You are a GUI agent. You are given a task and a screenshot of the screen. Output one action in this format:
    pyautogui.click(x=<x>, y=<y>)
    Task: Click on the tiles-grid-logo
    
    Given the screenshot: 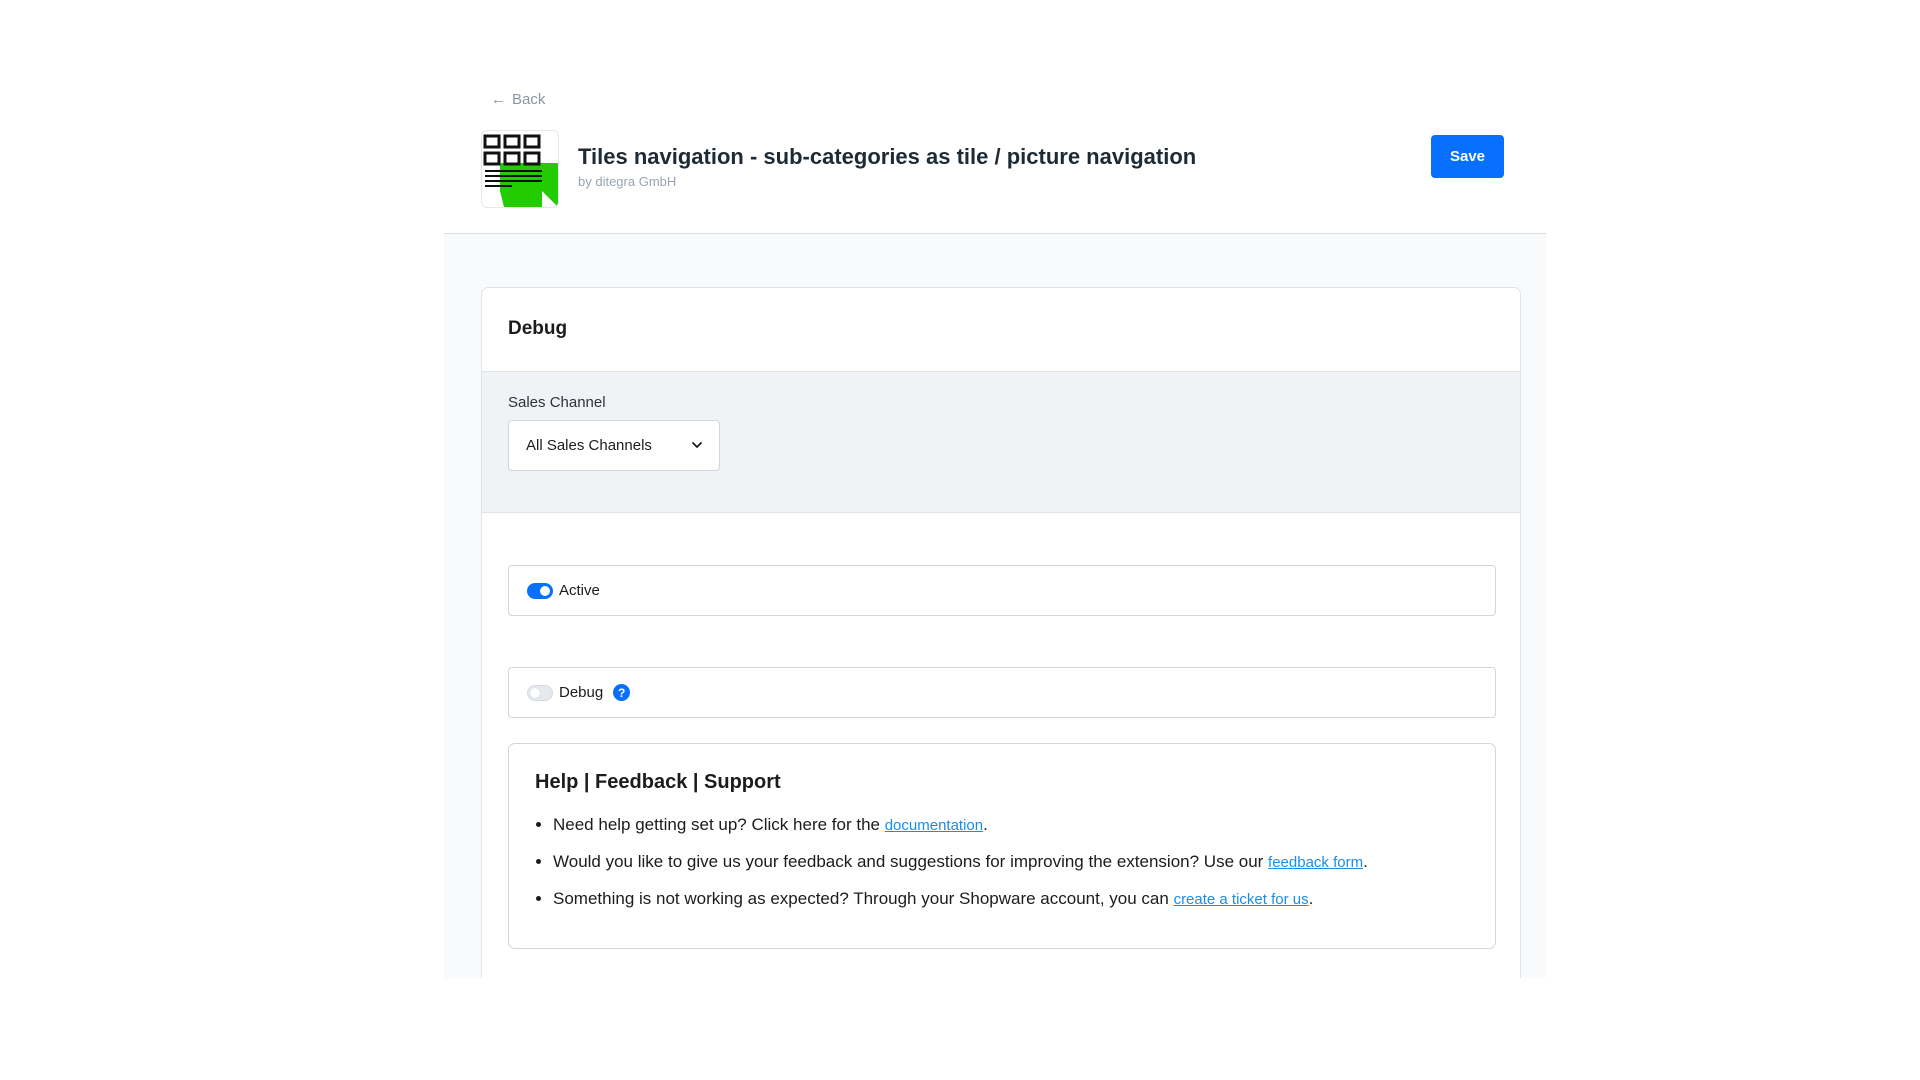 What is the action you would take?
    pyautogui.click(x=520, y=170)
    